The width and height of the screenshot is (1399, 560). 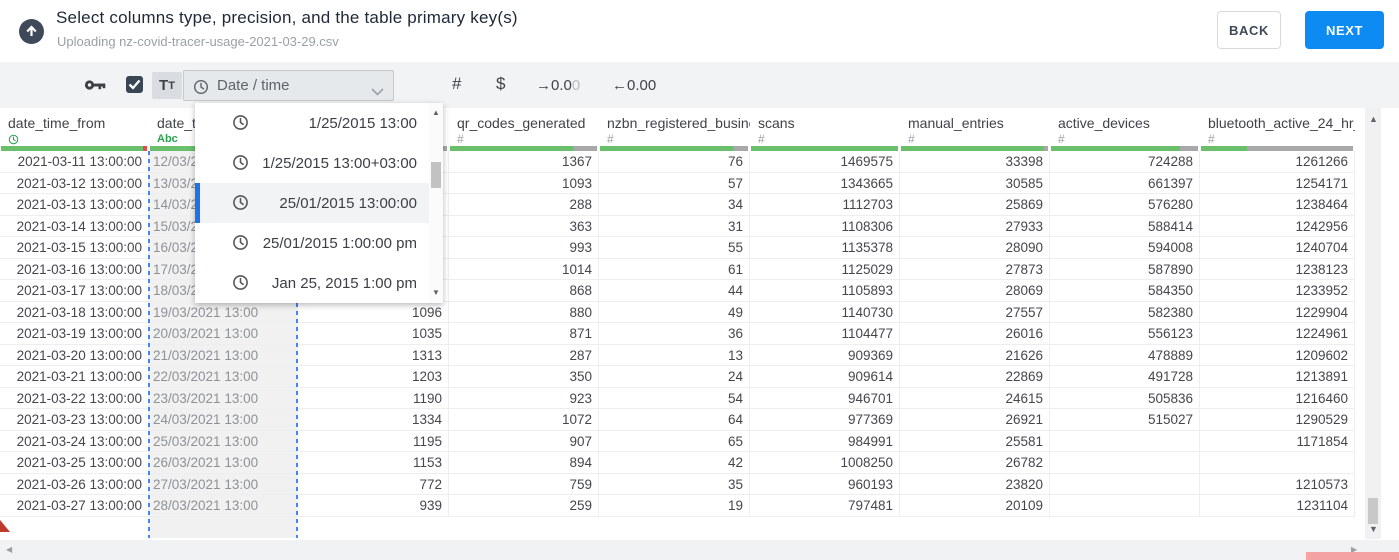 I want to click on option-label: 1/25/2015 13:00, so click(x=362, y=123).